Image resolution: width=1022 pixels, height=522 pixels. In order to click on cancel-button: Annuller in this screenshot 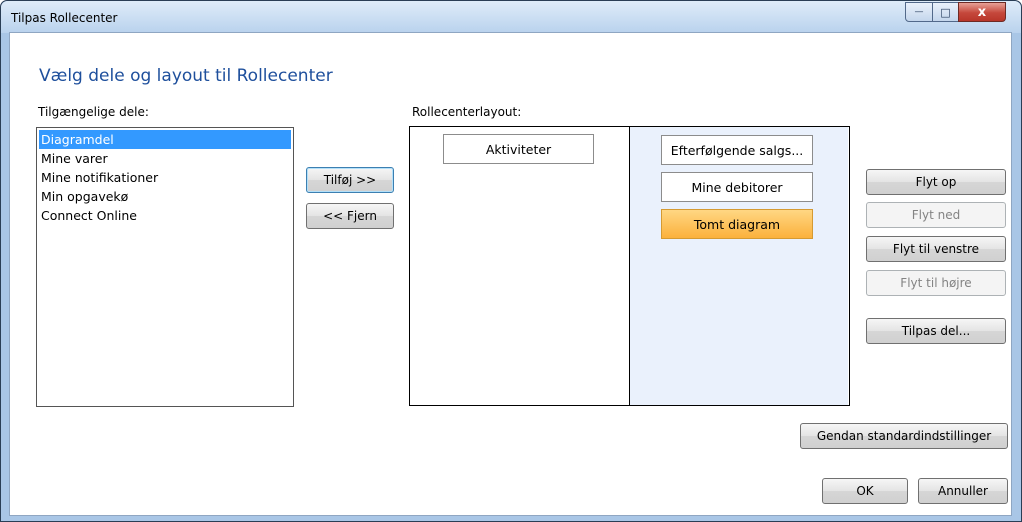, I will do `click(963, 491)`.